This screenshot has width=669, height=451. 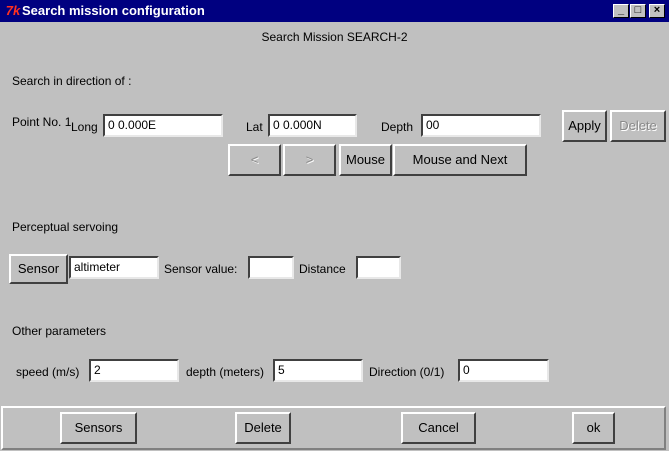 What do you see at coordinates (254, 127) in the screenshot?
I see `lat-label: Lat` at bounding box center [254, 127].